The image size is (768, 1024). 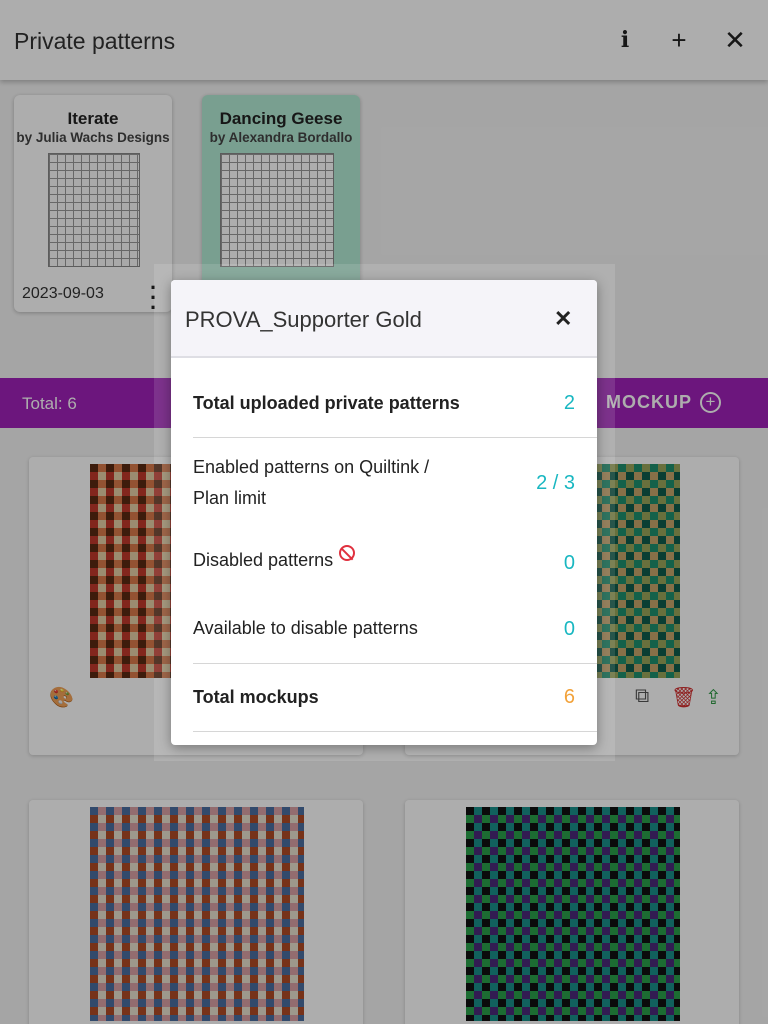 What do you see at coordinates (311, 467) in the screenshot?
I see `row-label-line1: Enabled patterns on Quiltink /` at bounding box center [311, 467].